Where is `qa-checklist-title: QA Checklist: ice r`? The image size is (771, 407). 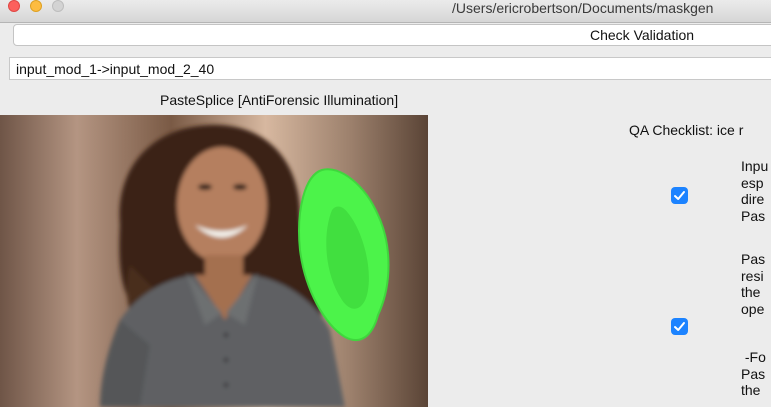 qa-checklist-title: QA Checklist: ice r is located at coordinates (686, 130).